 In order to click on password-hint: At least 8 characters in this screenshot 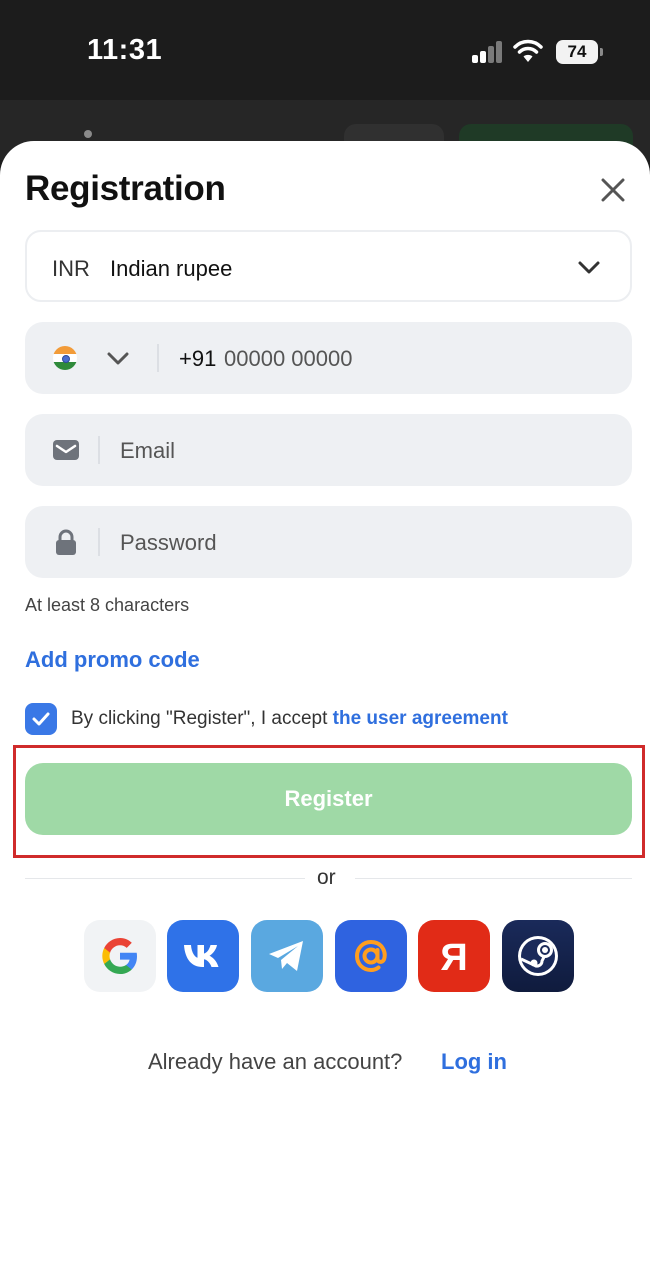, I will do `click(107, 605)`.